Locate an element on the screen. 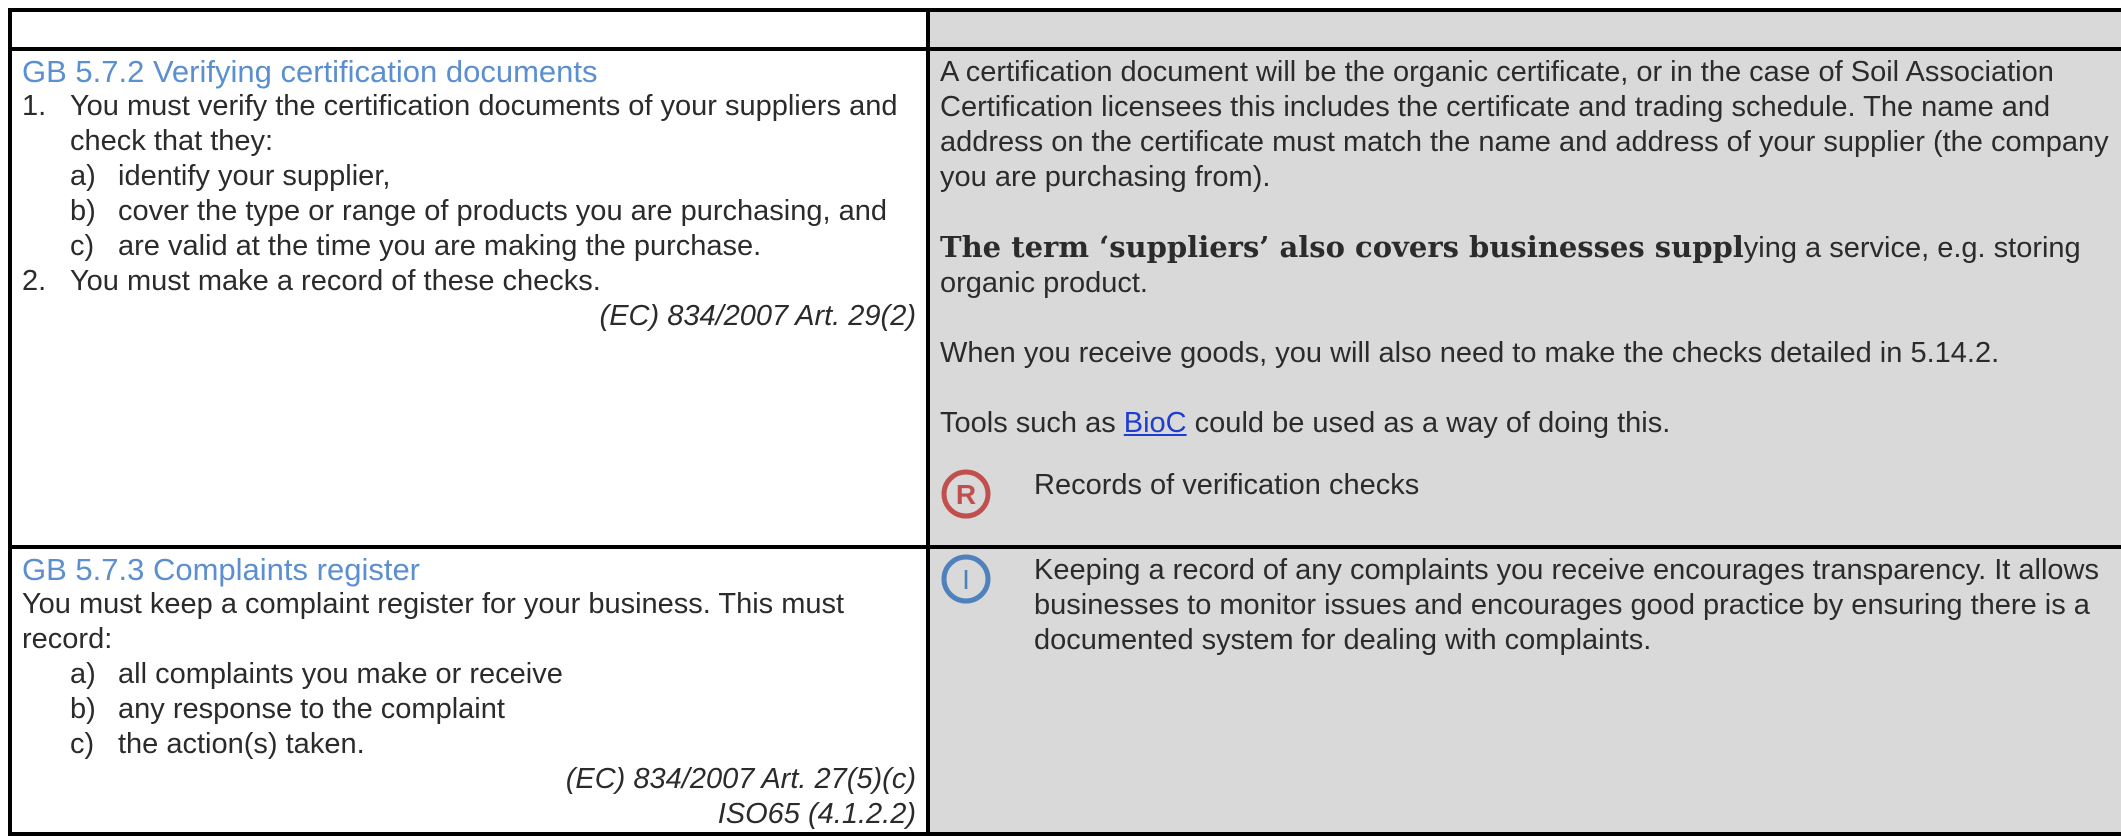  sub-item-text: any response to the complaint is located at coordinates (311, 709).